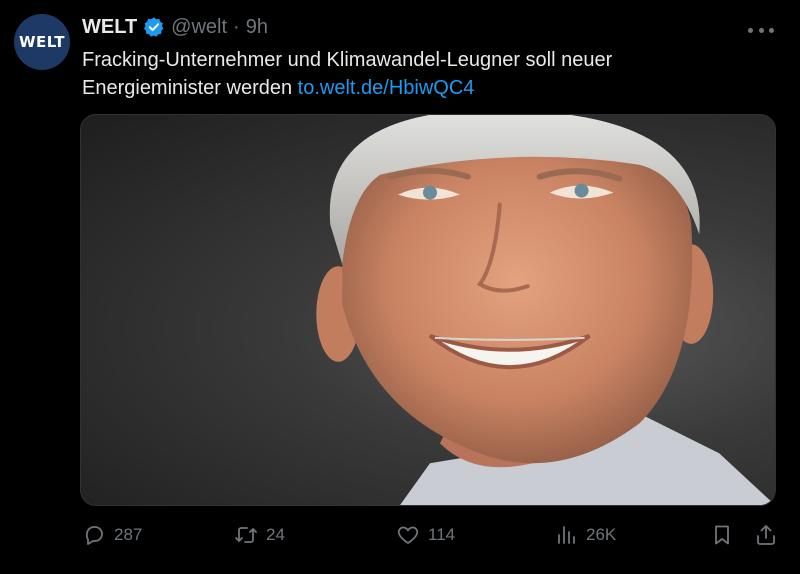  I want to click on tweet-header: WELT @welt · 9h, so click(175, 27).